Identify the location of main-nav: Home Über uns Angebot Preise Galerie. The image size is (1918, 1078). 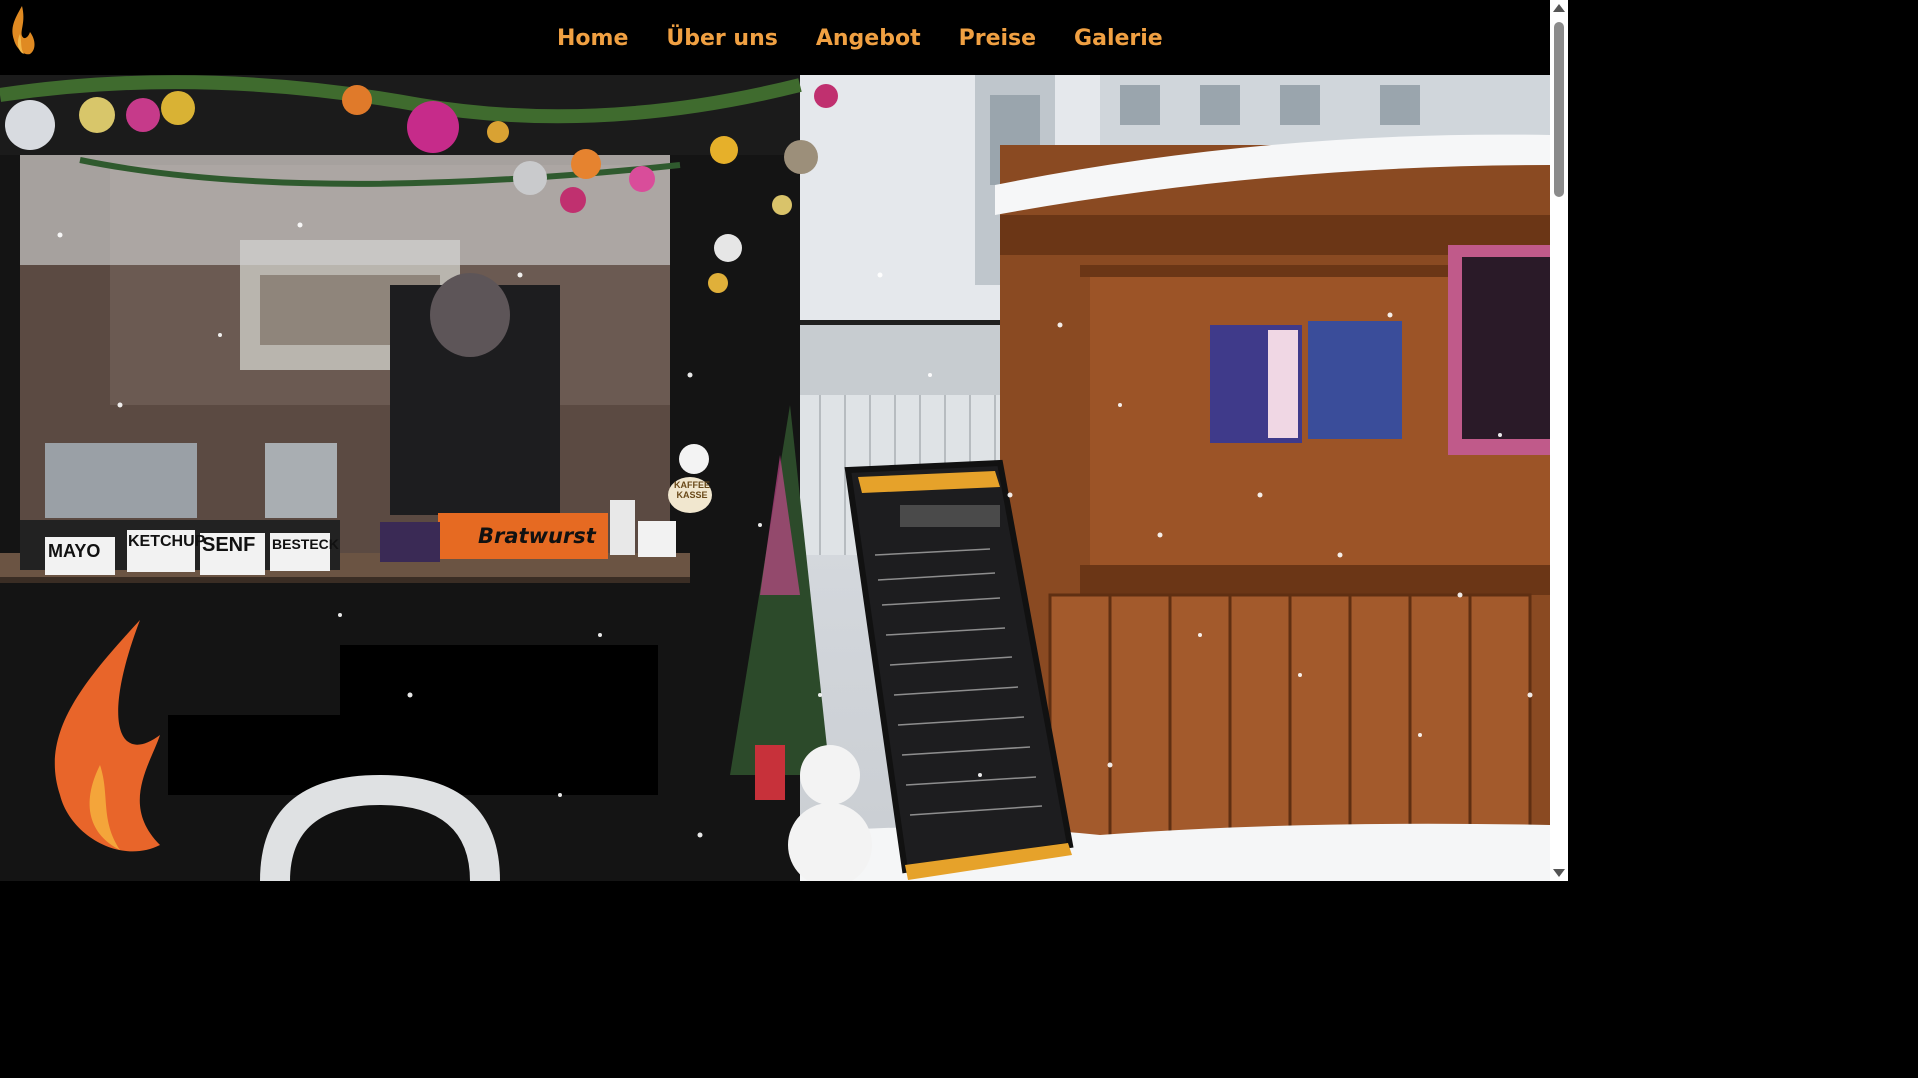
(867, 39).